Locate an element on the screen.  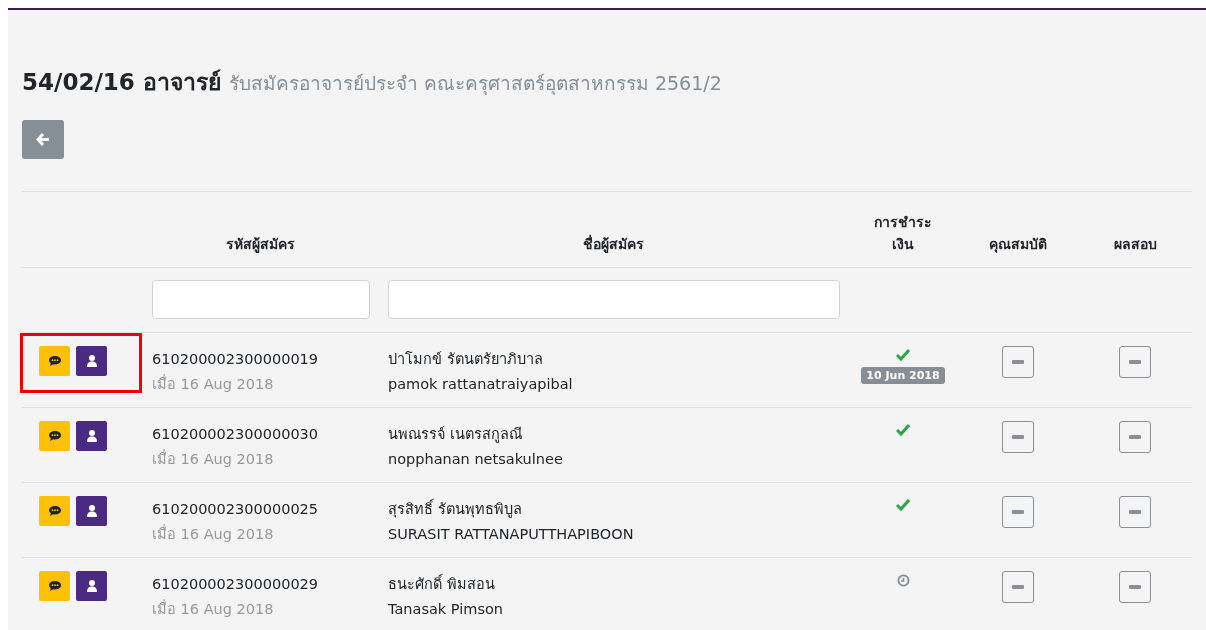
applicant-code: 610200002300000030 is located at coordinates (236, 434).